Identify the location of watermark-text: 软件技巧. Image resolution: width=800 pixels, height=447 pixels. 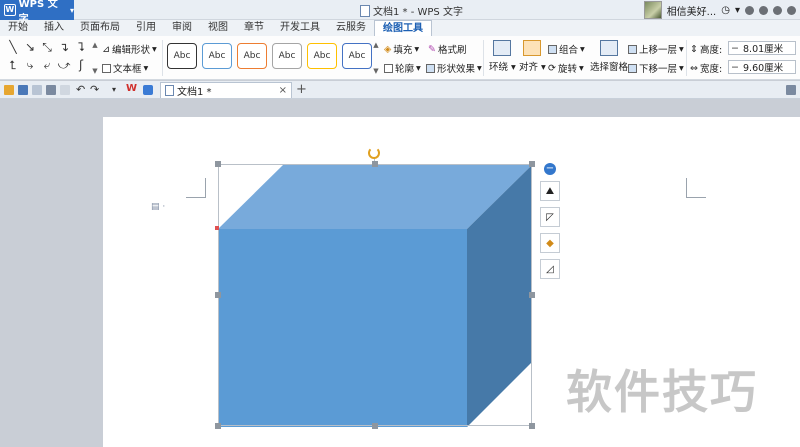
(662, 392).